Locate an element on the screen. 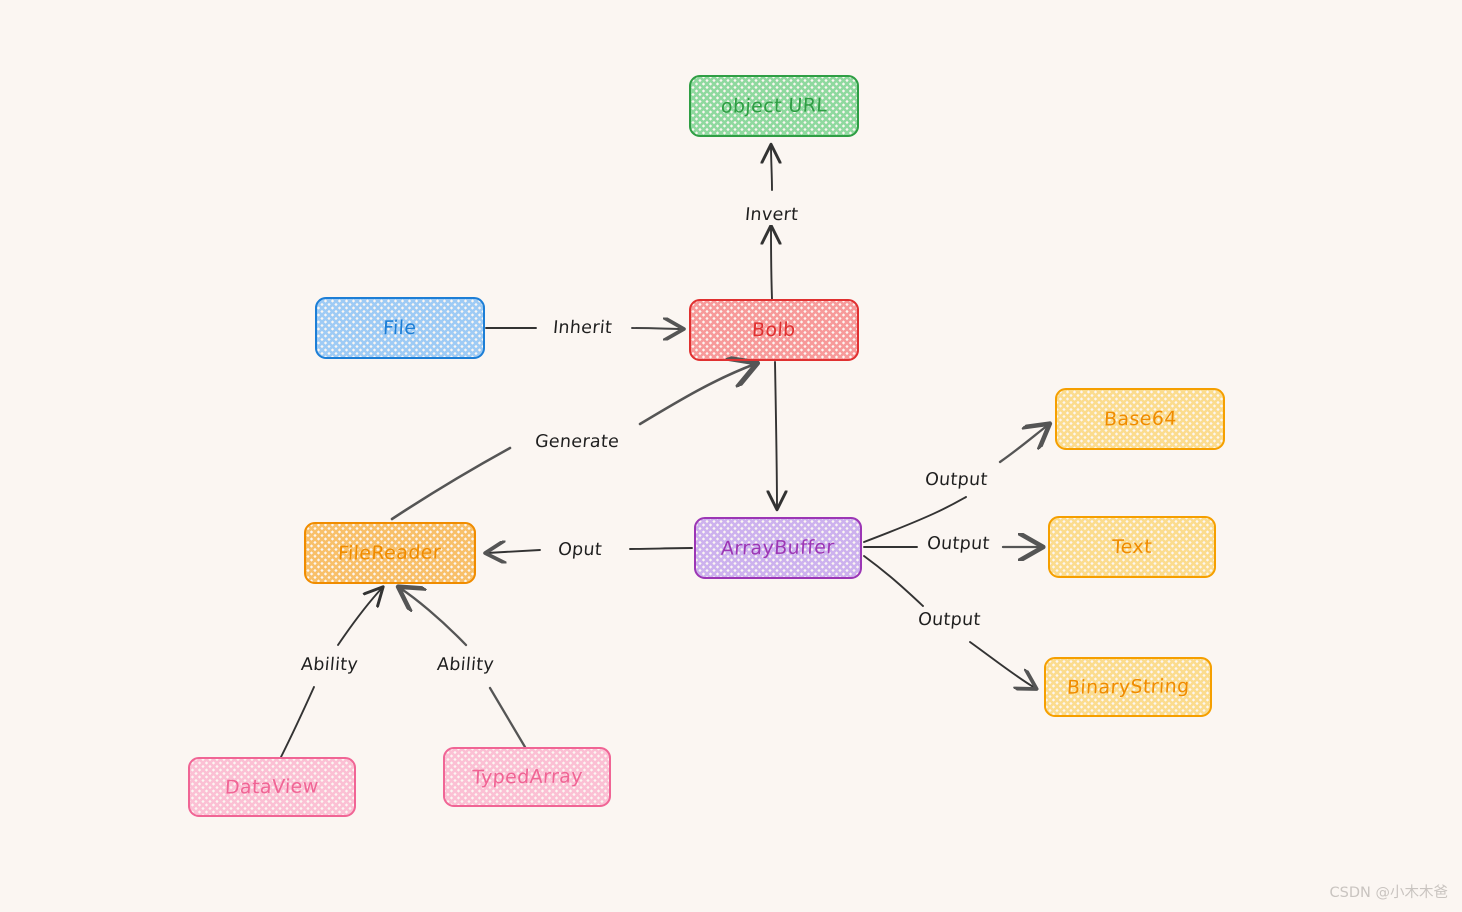  node-file-label: File is located at coordinates (400, 328).